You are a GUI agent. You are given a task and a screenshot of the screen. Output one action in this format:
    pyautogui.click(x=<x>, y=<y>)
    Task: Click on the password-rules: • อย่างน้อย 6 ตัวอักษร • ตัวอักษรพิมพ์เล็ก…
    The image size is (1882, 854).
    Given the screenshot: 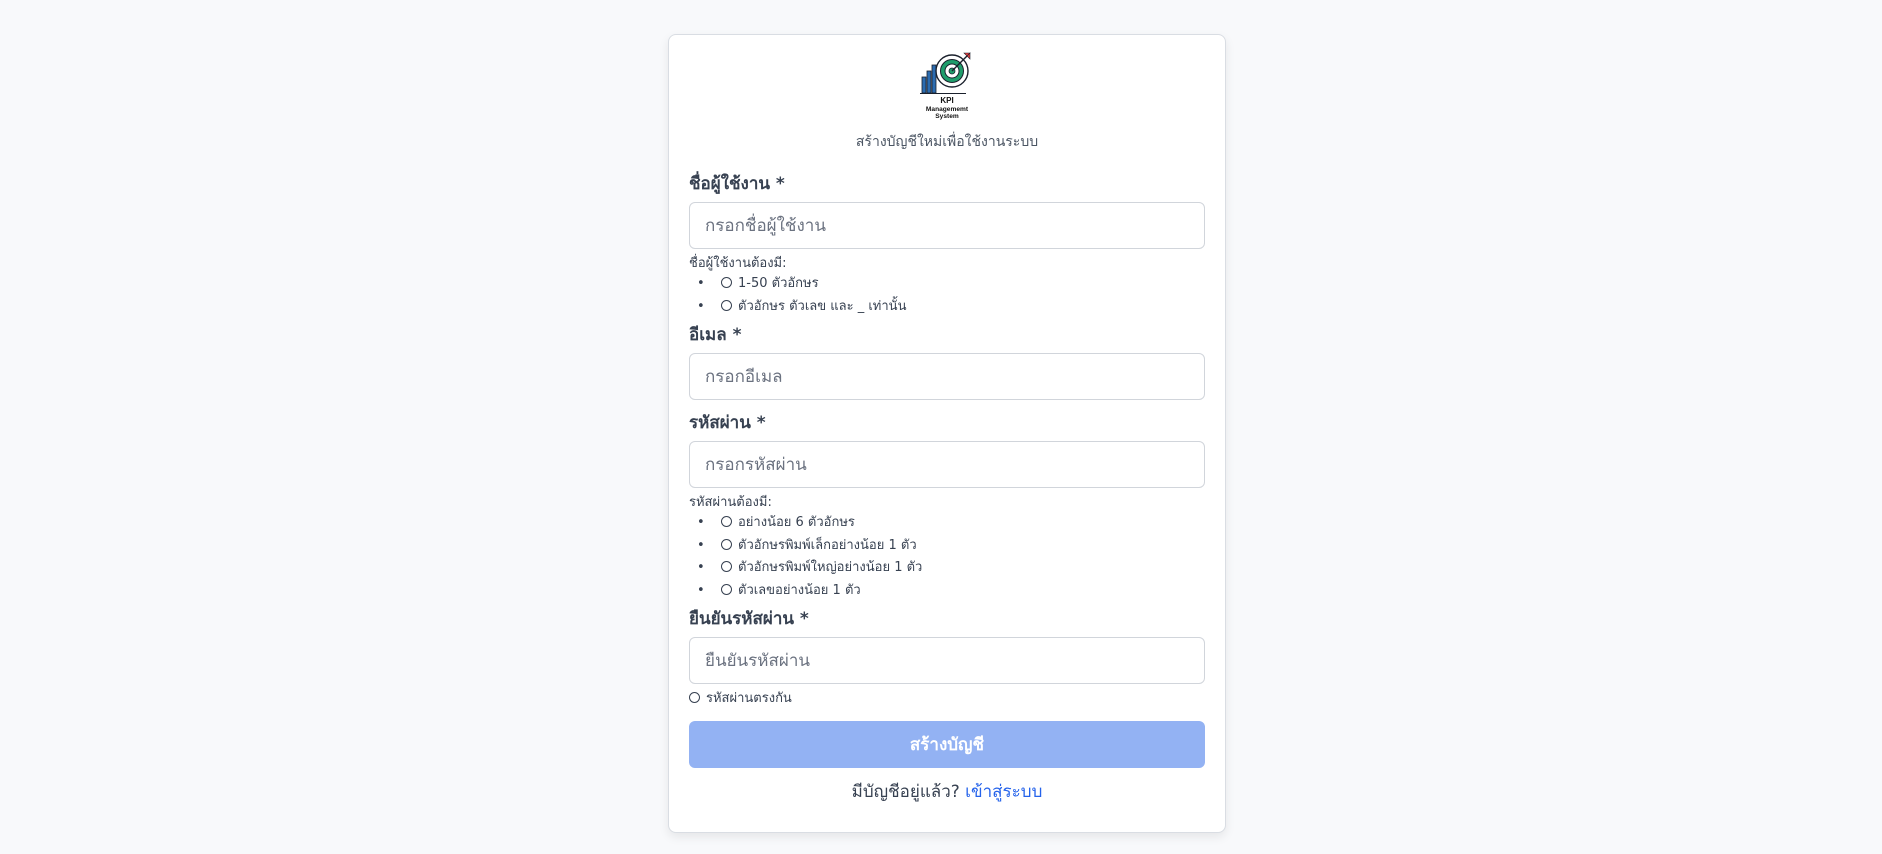 What is the action you would take?
    pyautogui.click(x=947, y=557)
    